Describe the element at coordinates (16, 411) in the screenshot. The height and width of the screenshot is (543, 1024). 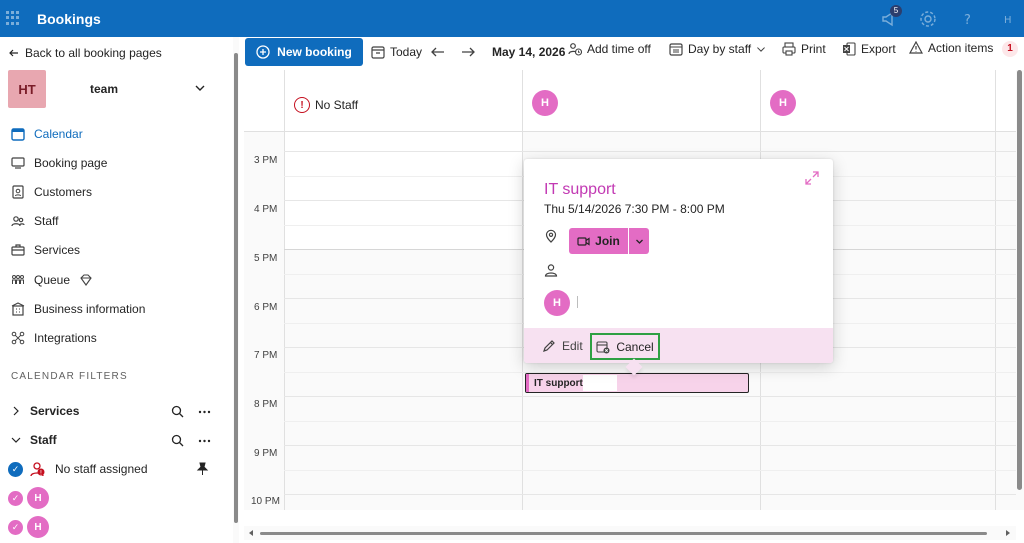
I see `chevron-right-icon` at that location.